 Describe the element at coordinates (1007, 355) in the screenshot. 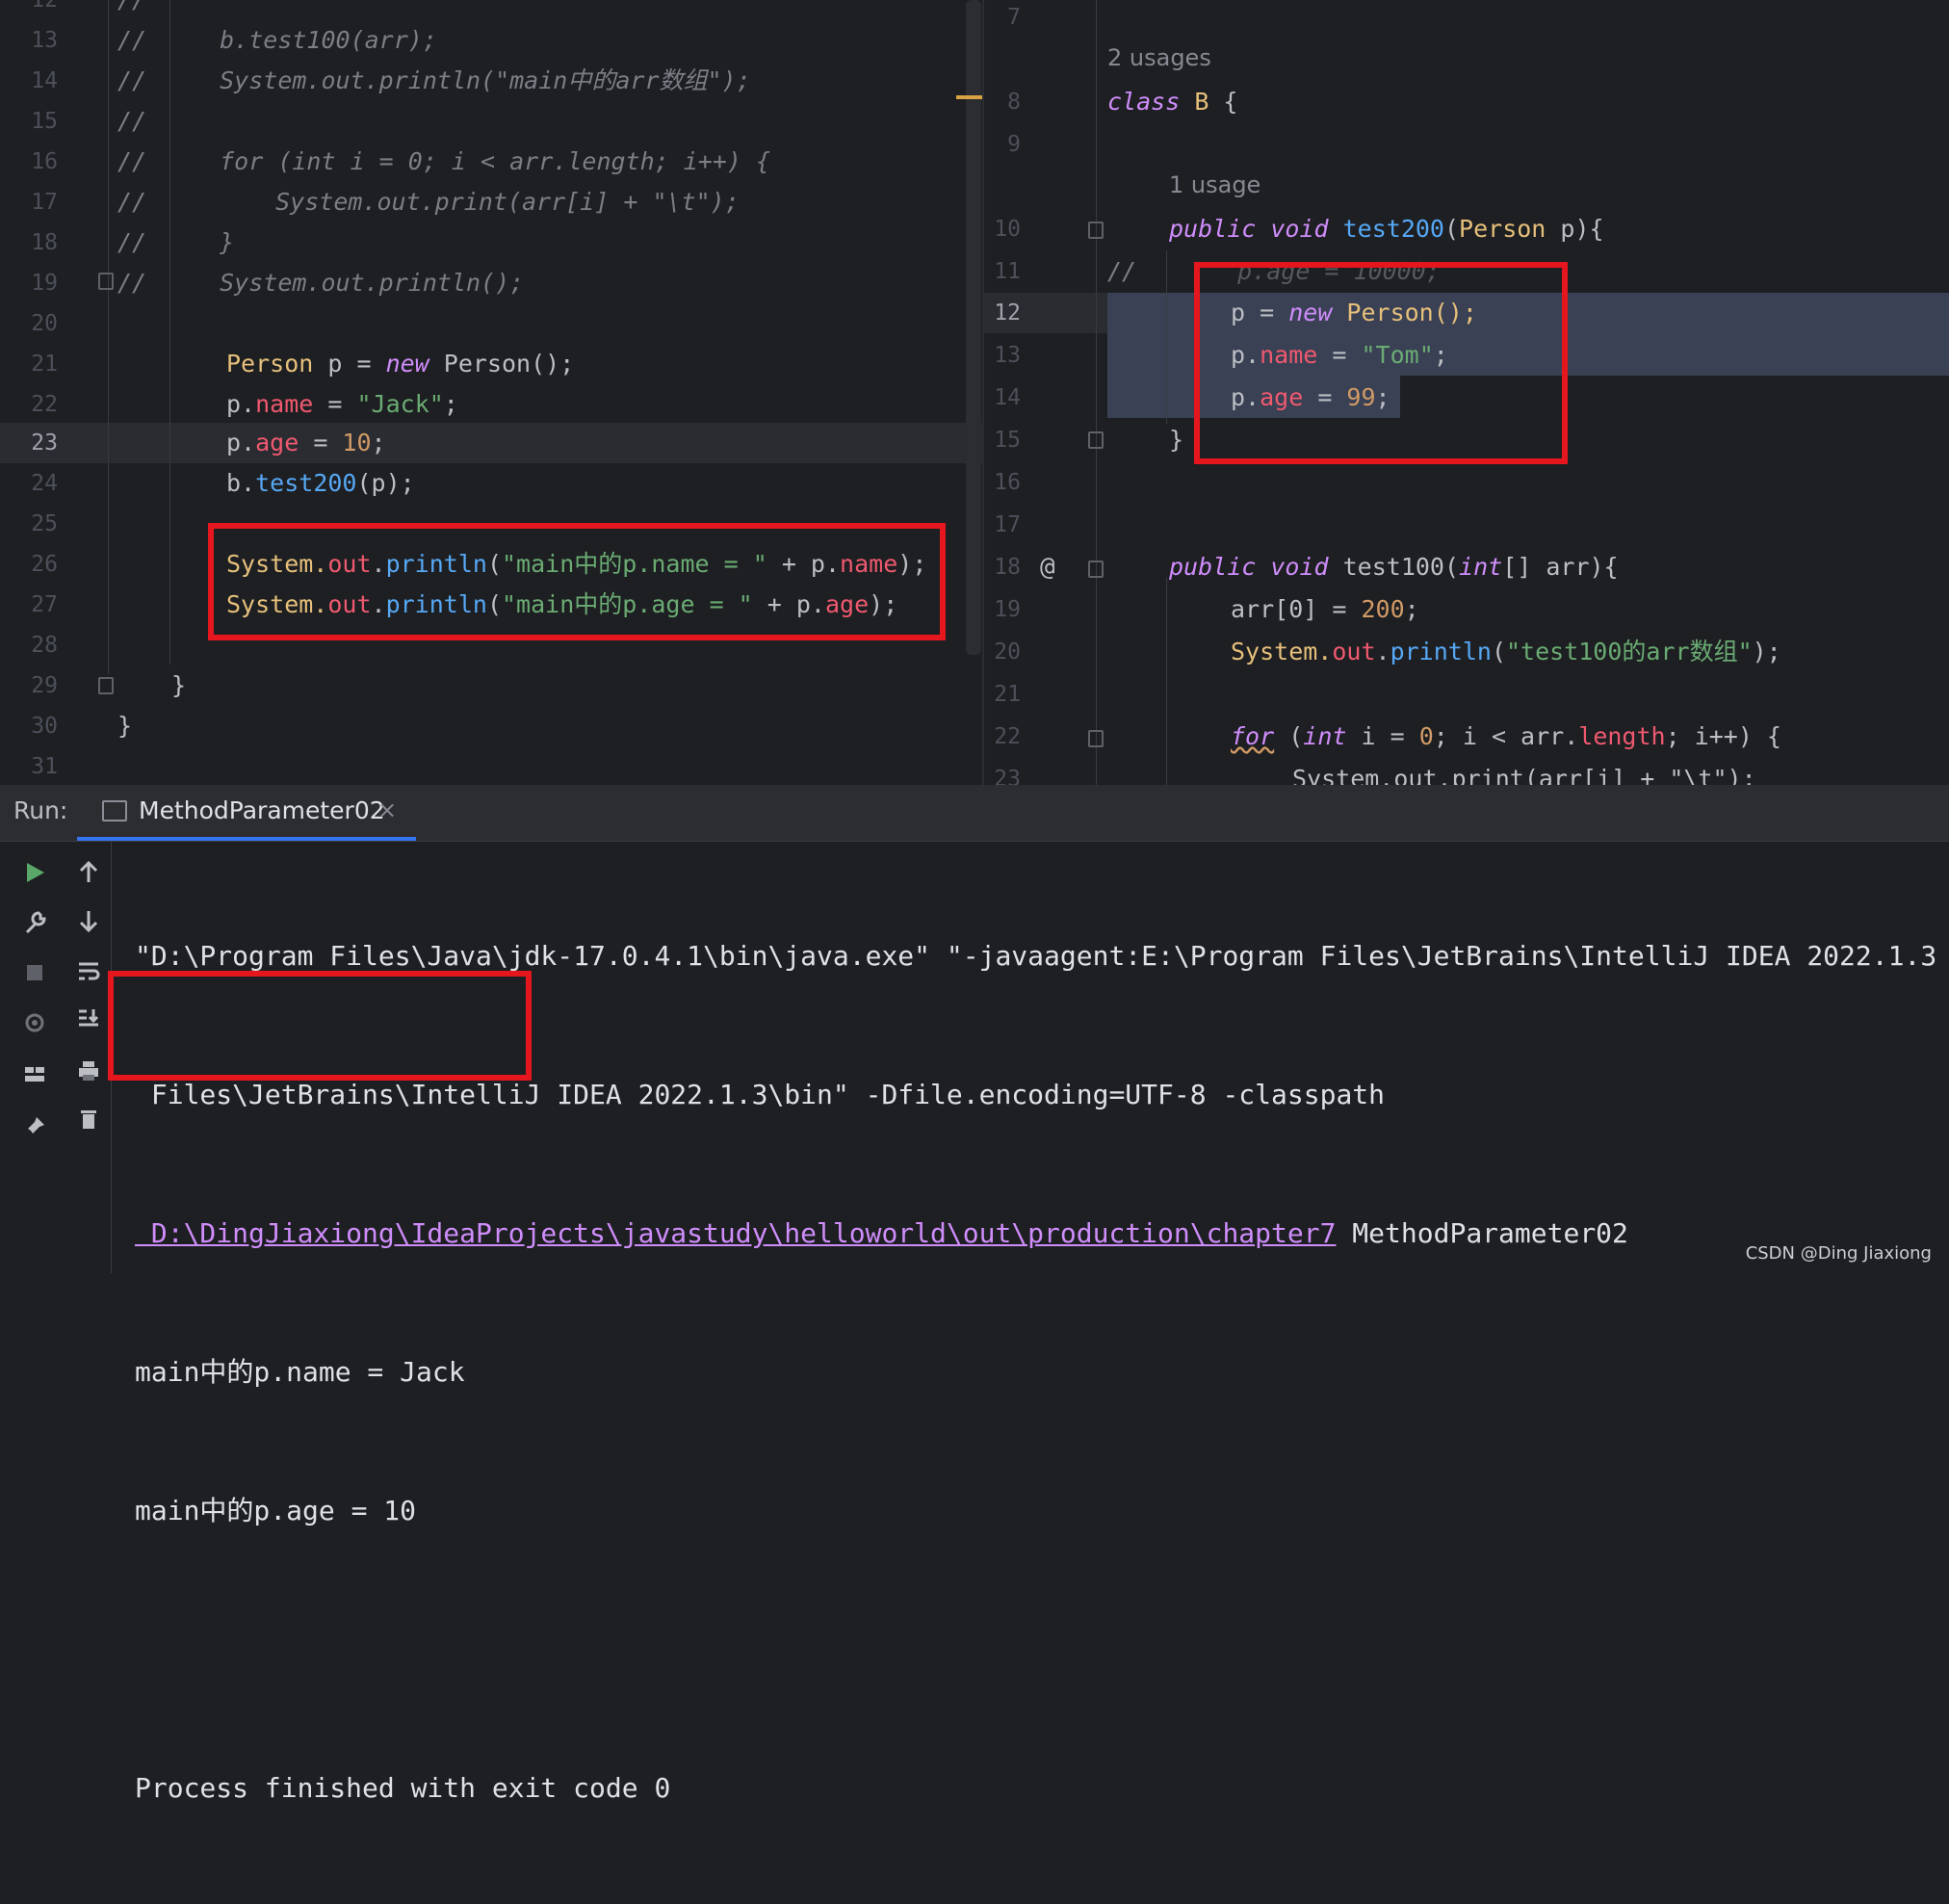

I see `line-number: 13` at that location.